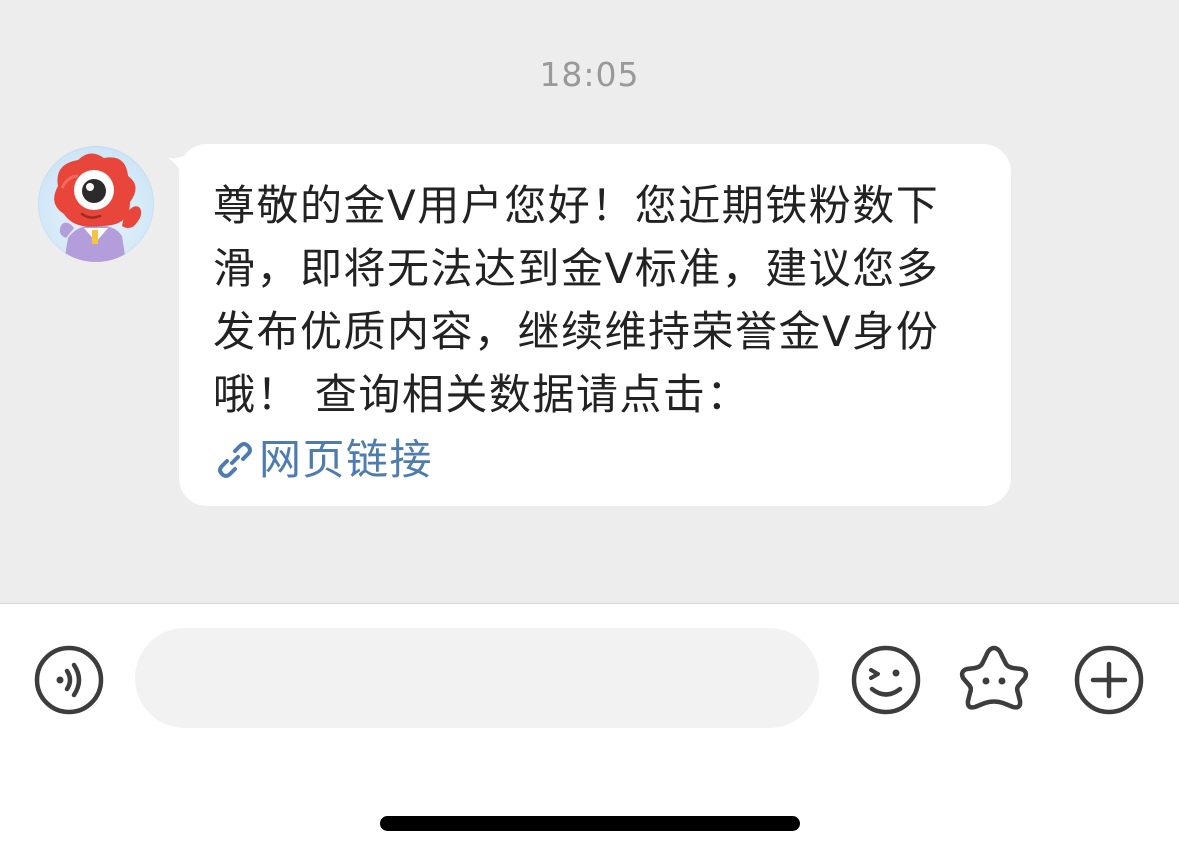  Describe the element at coordinates (477, 678) in the screenshot. I see `message-input` at that location.